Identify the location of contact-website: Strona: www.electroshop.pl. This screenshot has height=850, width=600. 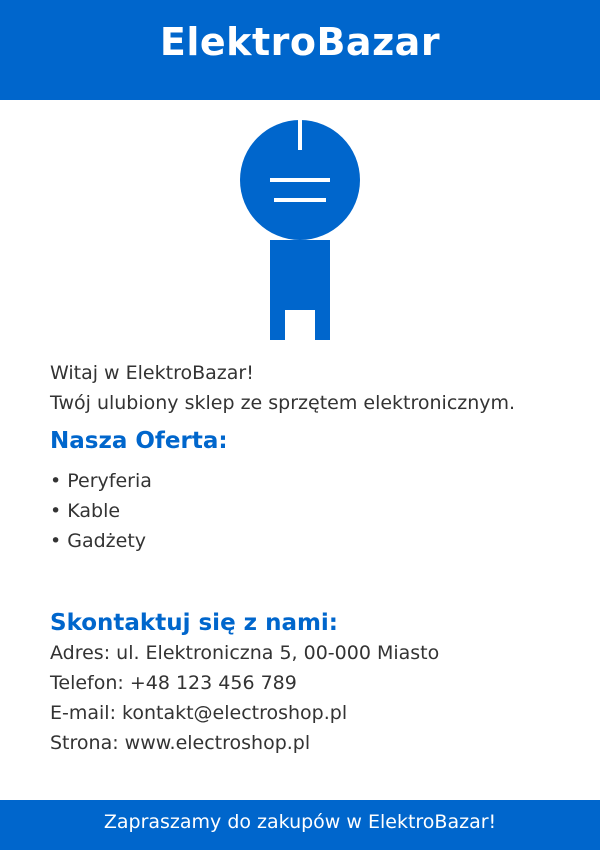
(180, 743).